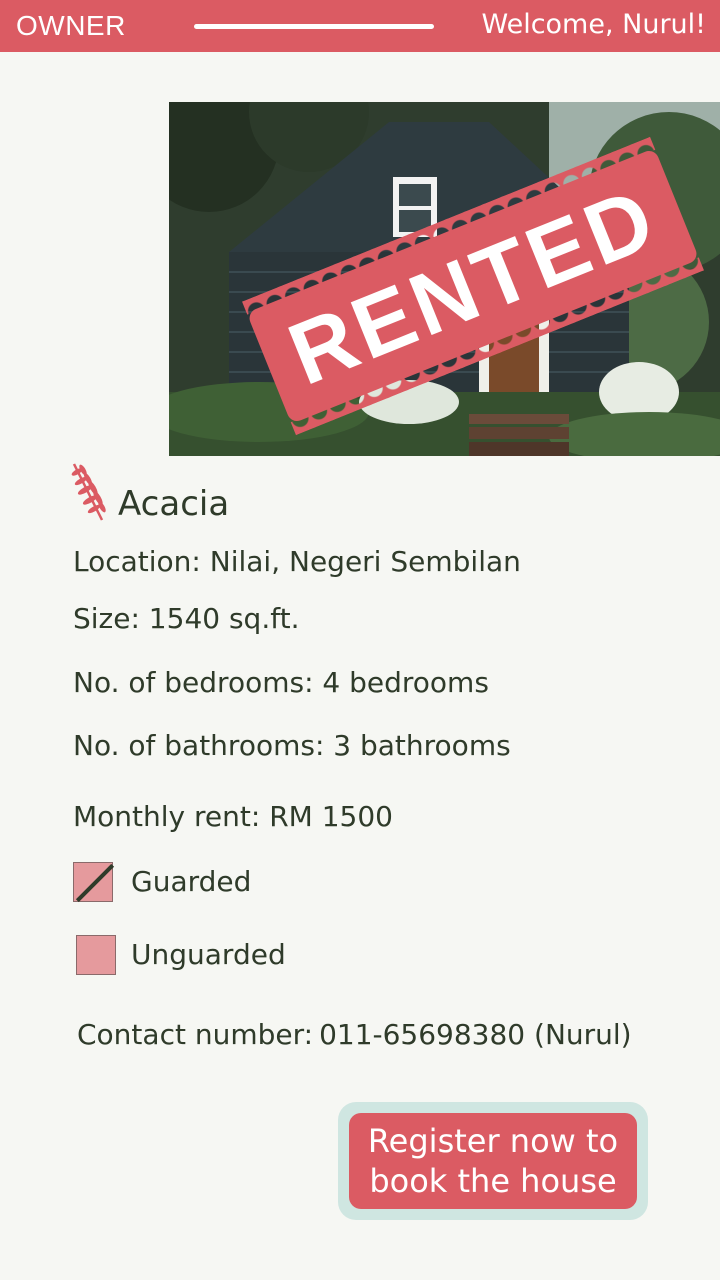 The width and height of the screenshot is (720, 1280). Describe the element at coordinates (186, 618) in the screenshot. I see `size-text: Size: 1540 sq.ft.` at that location.